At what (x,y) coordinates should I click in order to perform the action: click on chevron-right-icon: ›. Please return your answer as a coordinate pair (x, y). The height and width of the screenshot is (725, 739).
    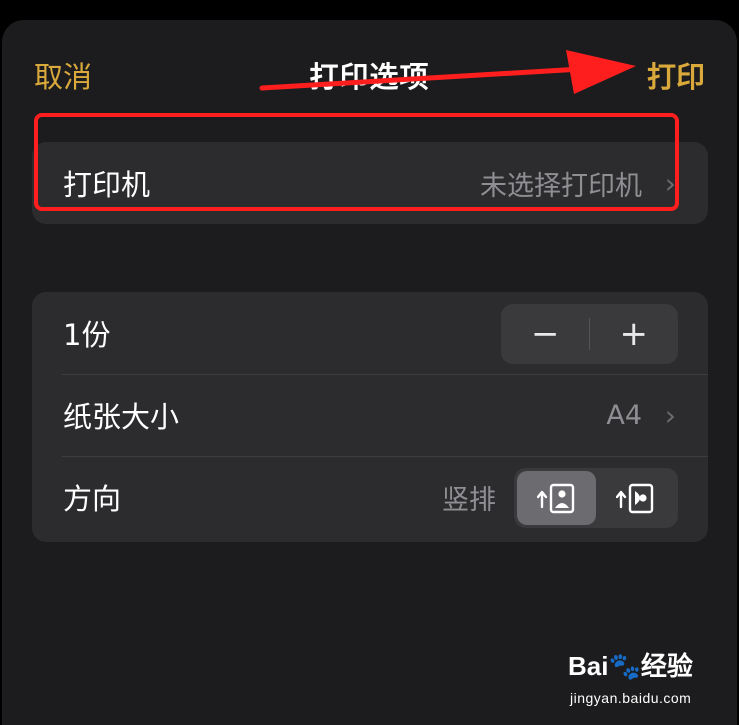
    Looking at the image, I should click on (670, 415).